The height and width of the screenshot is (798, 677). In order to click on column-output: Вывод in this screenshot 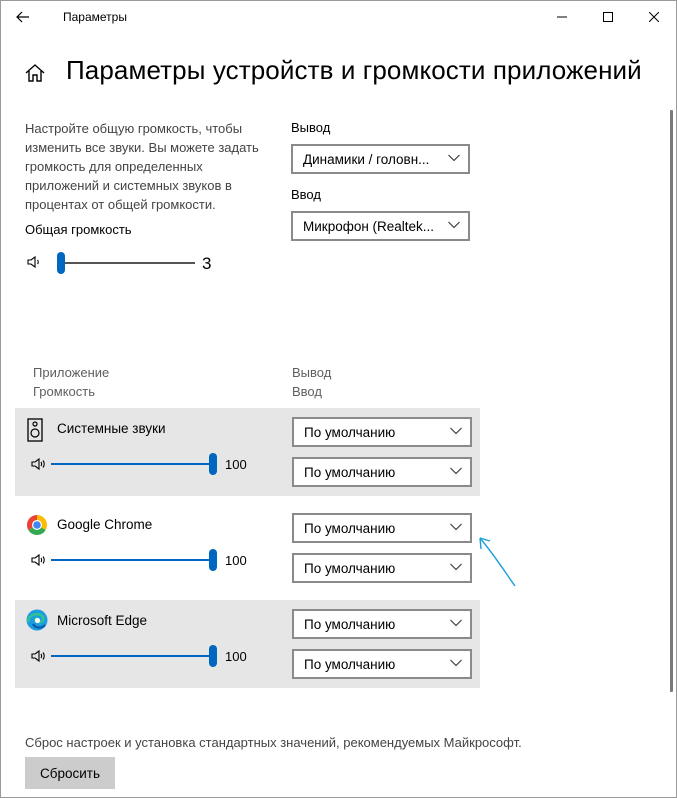, I will do `click(312, 372)`.